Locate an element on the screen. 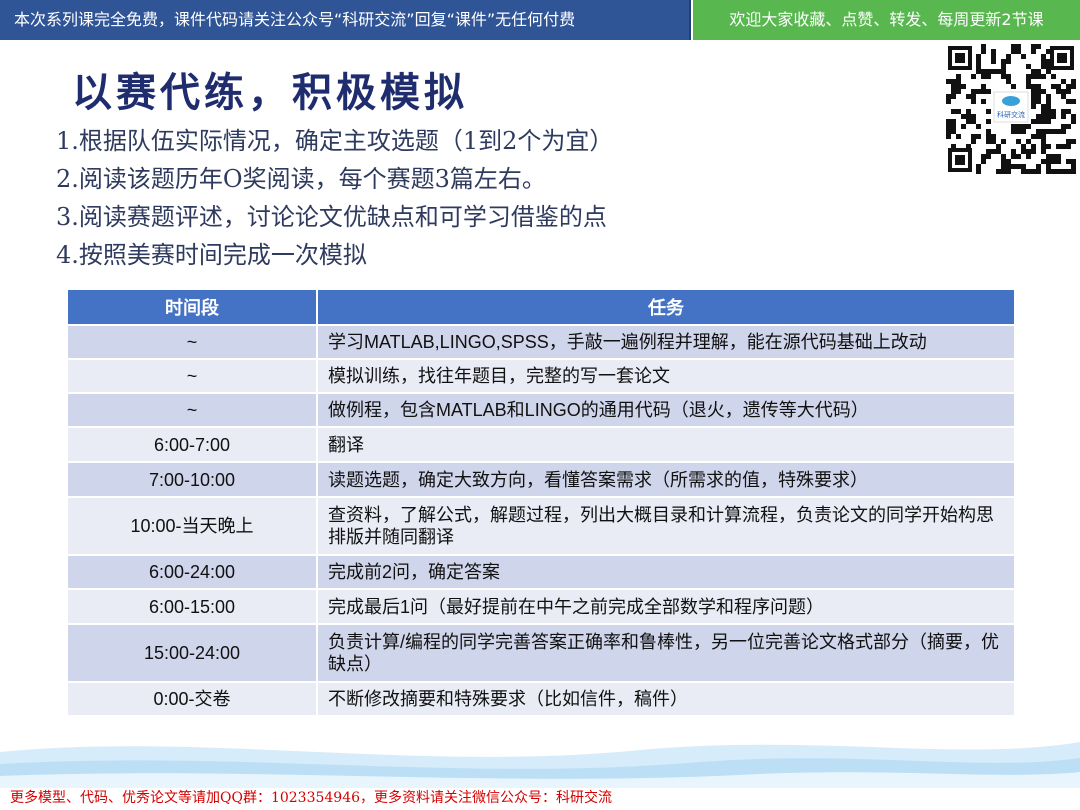 This screenshot has width=1080, height=810. step-item: 3.阅读赛题评述，讨论论文优缺点和可学习借鉴的点 is located at coordinates (331, 217).